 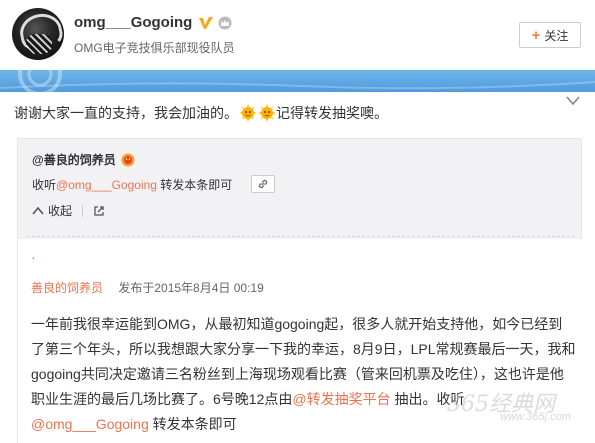 I want to click on article-mention: @omg___Gogoing, so click(x=90, y=424).